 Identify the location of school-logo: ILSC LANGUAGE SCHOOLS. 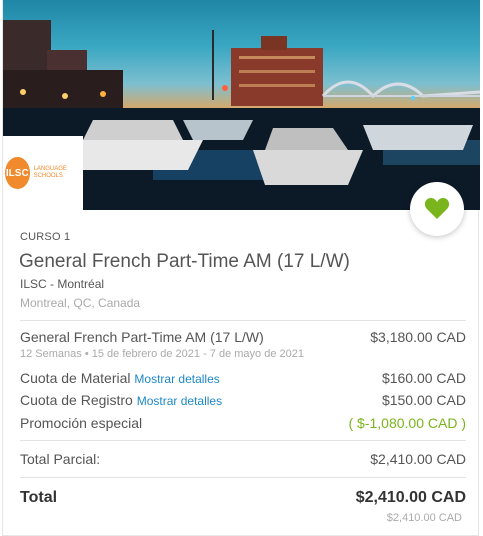
(43, 173).